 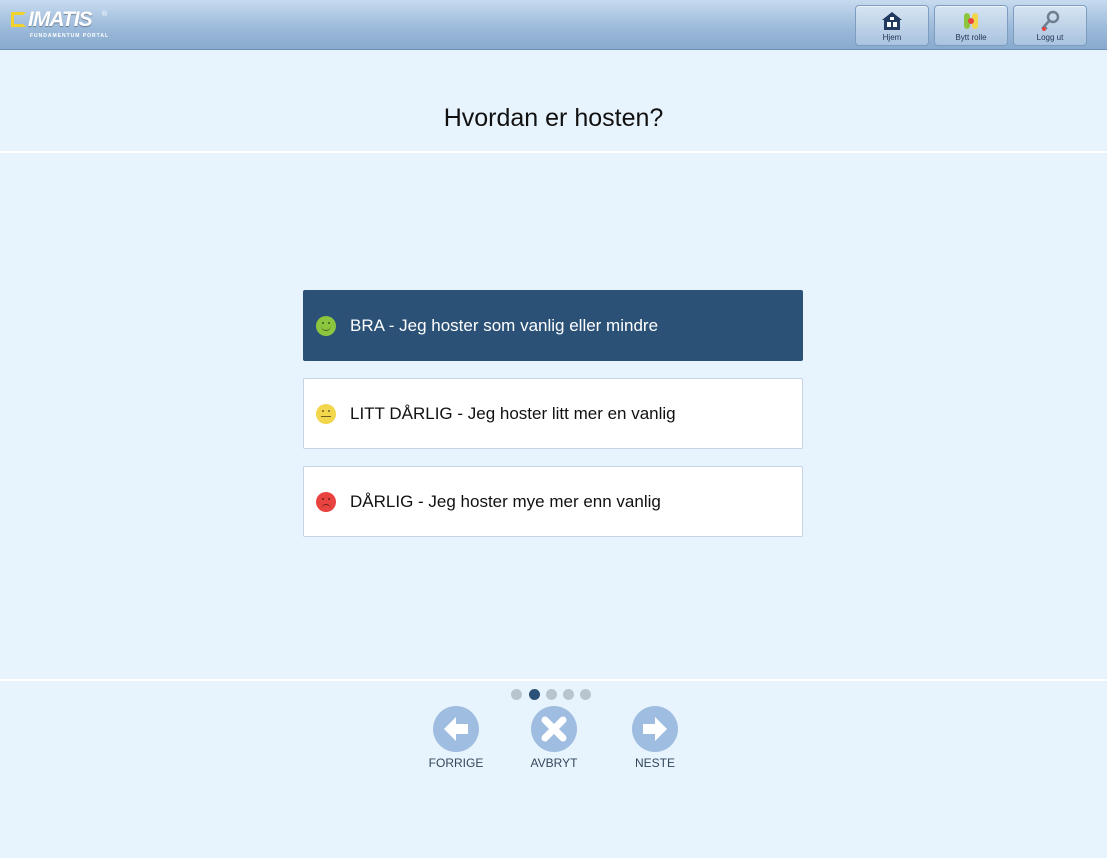 I want to click on home-button: Hjem, so click(x=892, y=25).